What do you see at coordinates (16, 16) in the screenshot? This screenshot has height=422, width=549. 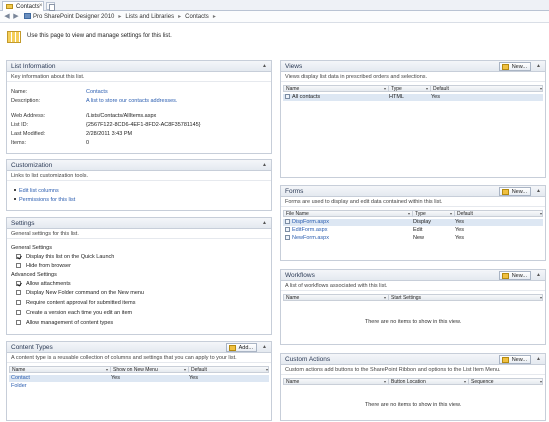 I see `forward-arrow-icon: ▶` at bounding box center [16, 16].